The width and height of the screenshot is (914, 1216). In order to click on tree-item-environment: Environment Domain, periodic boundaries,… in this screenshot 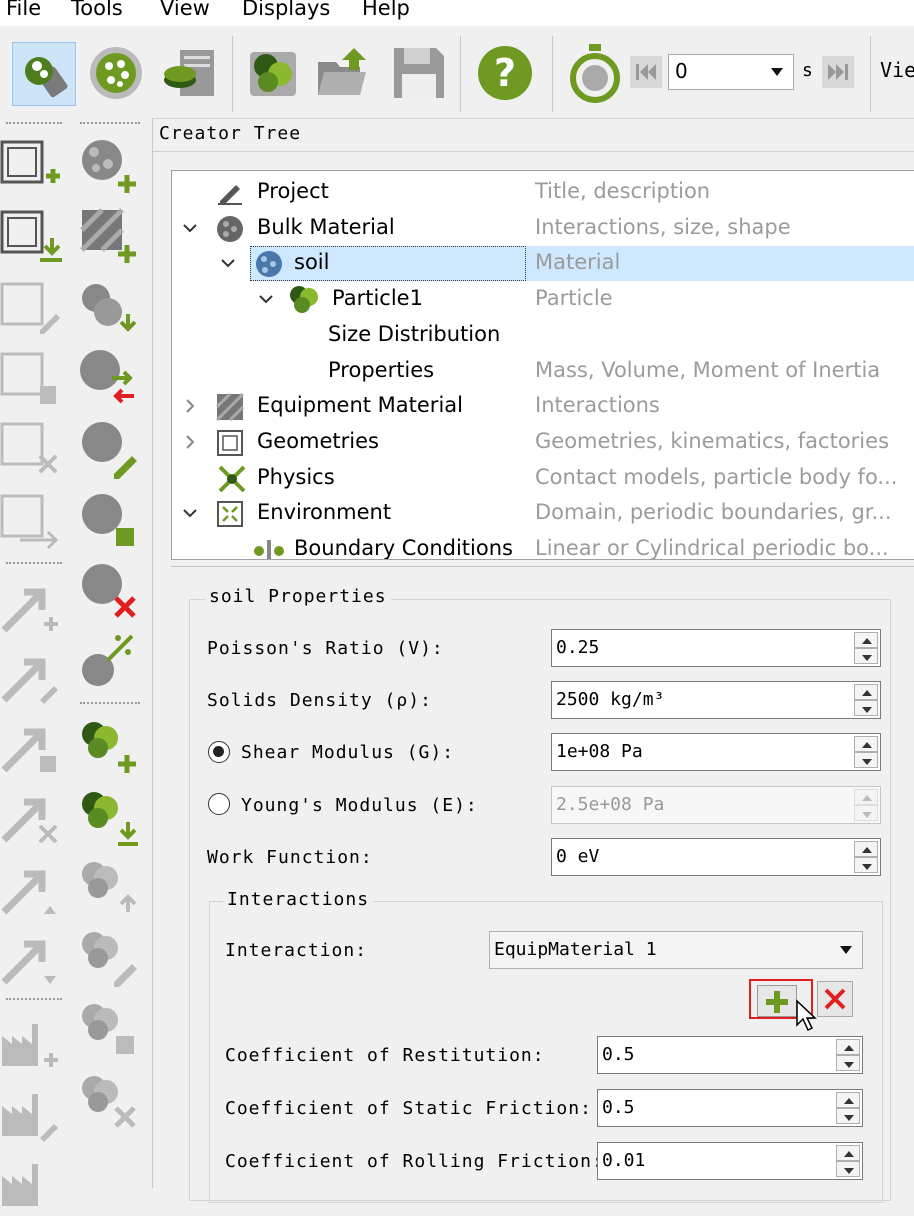, I will do `click(543, 513)`.